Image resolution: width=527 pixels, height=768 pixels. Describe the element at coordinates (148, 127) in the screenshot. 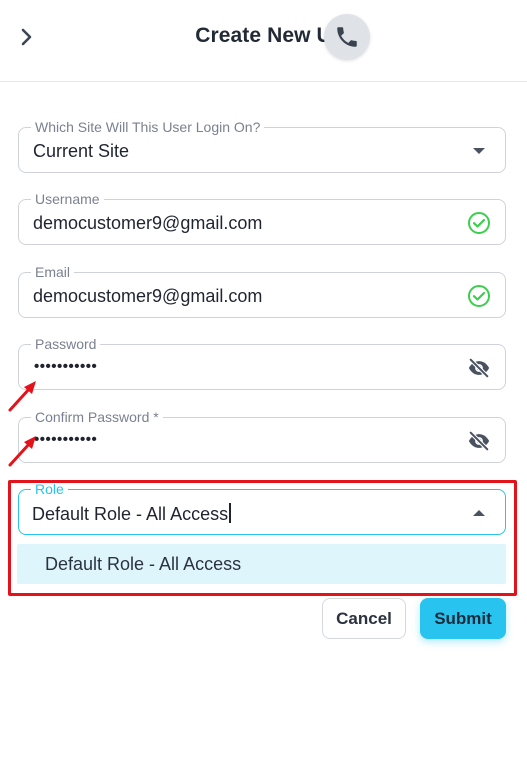

I see `site-select-label: Which Site Will This User Login On?` at that location.